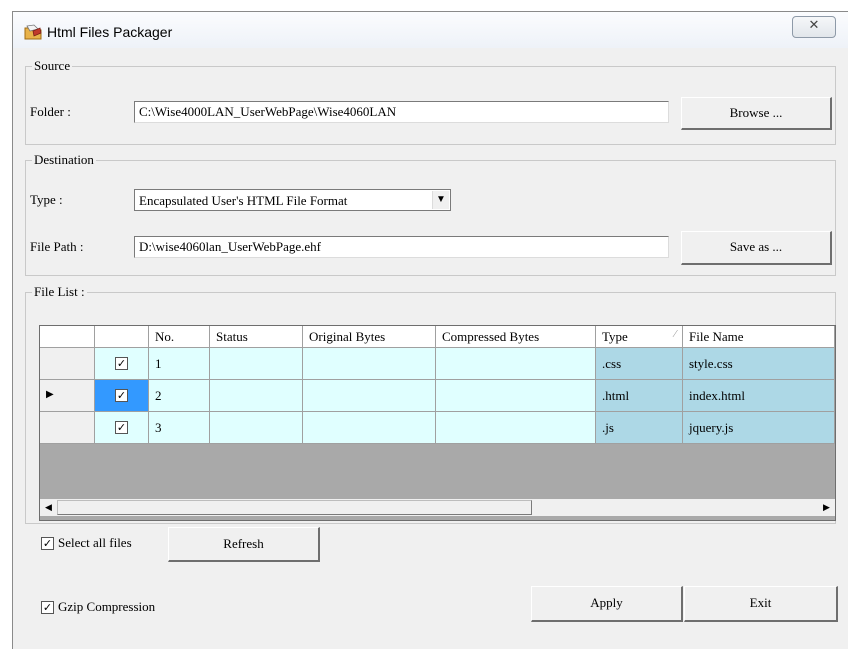 The width and height of the screenshot is (848, 649). Describe the element at coordinates (179, 364) in the screenshot. I see `cell-no: 1` at that location.